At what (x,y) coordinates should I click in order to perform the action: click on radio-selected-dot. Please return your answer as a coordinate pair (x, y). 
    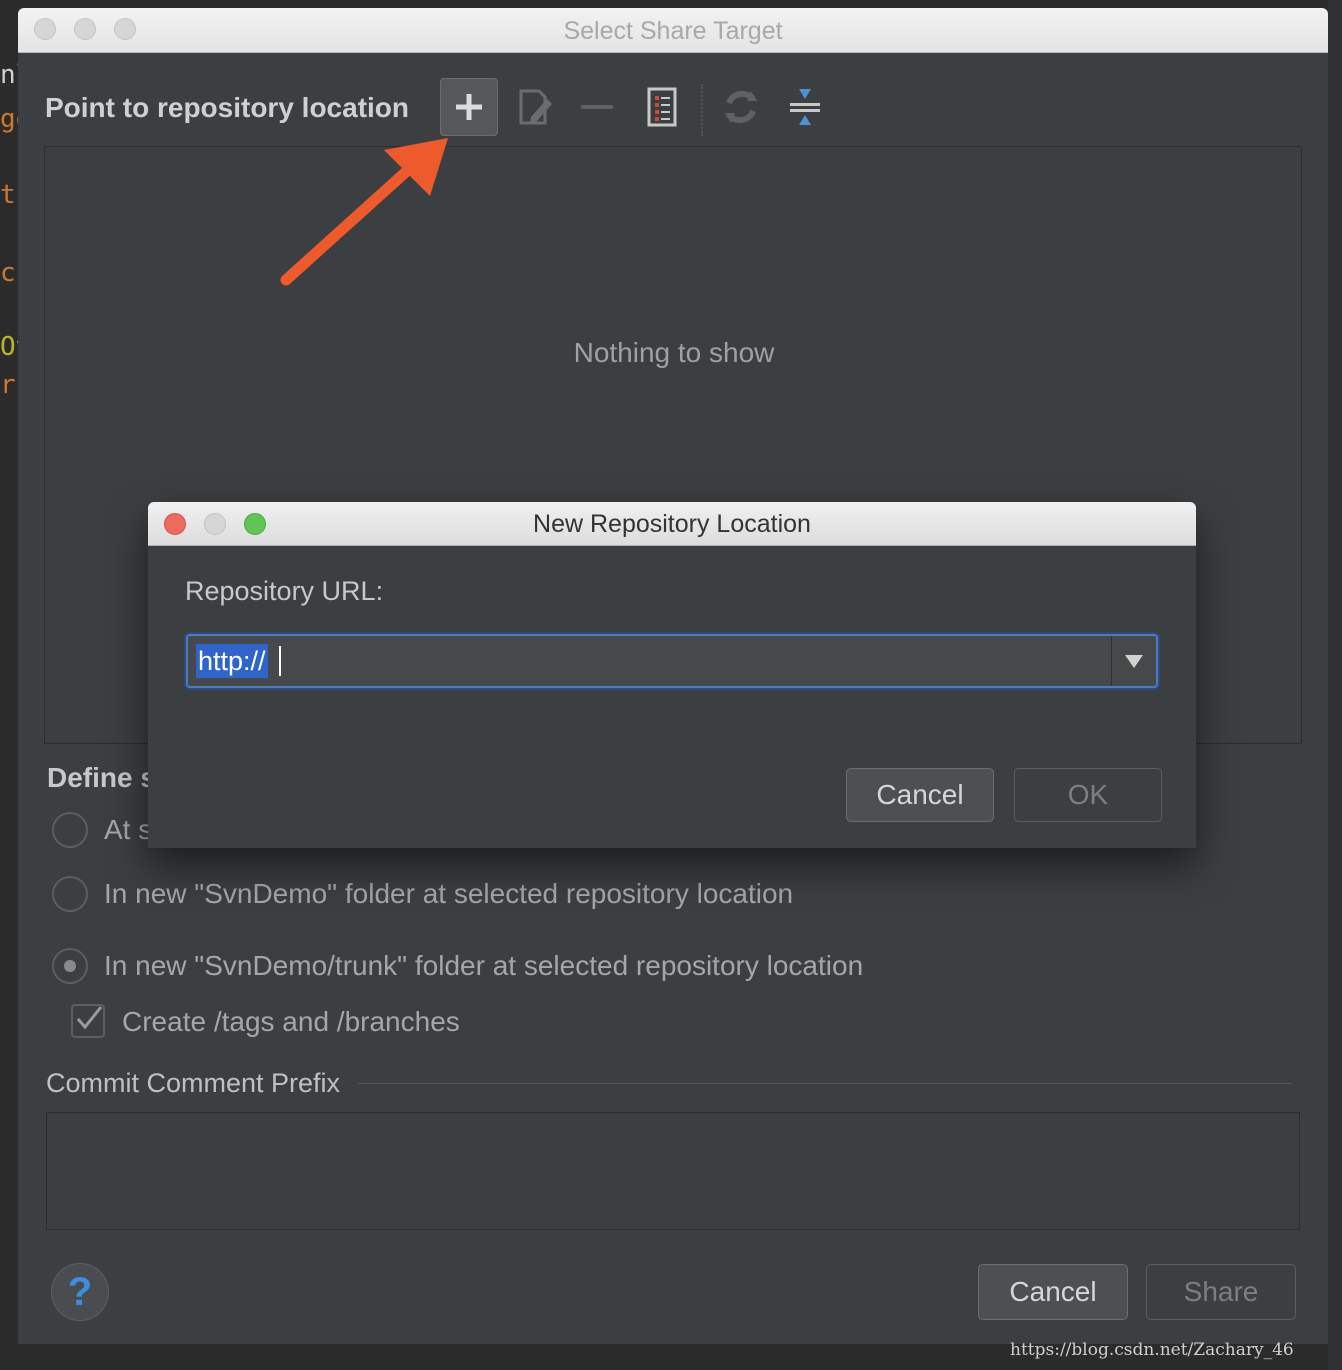
    Looking at the image, I should click on (70, 966).